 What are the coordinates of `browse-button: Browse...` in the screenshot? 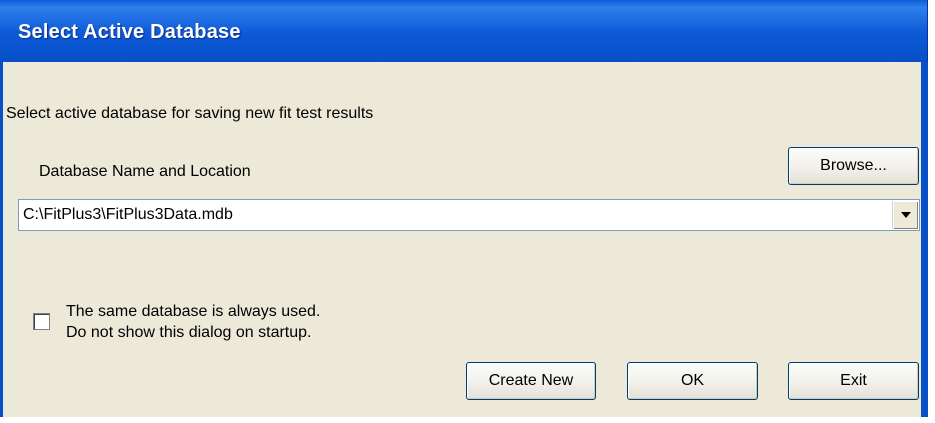 It's located at (853, 166).